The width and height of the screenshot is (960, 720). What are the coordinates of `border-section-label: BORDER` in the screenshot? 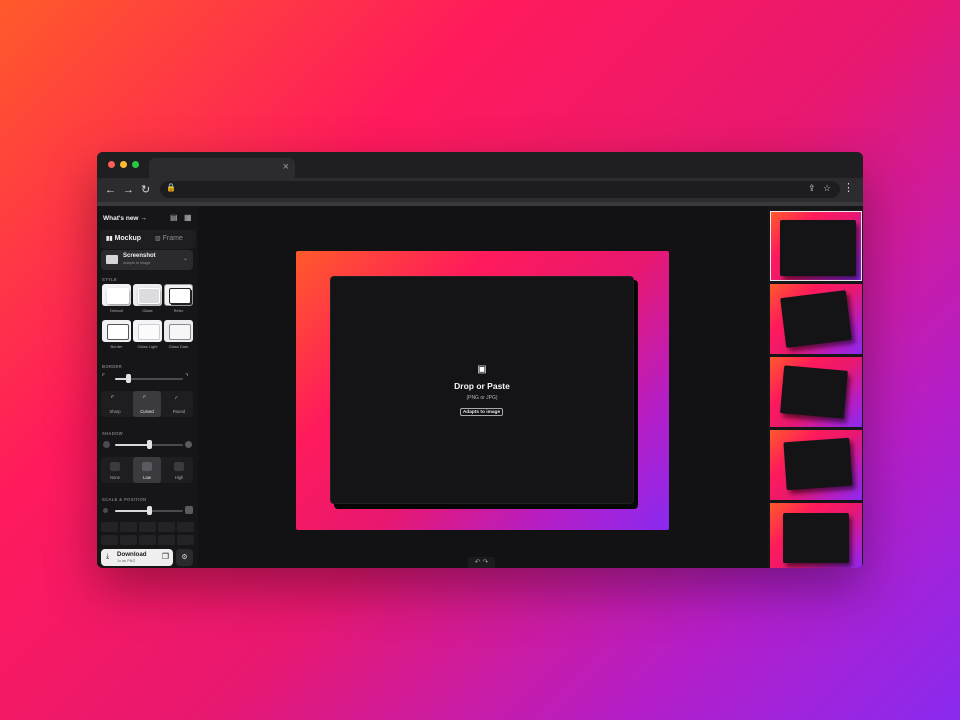 It's located at (112, 366).